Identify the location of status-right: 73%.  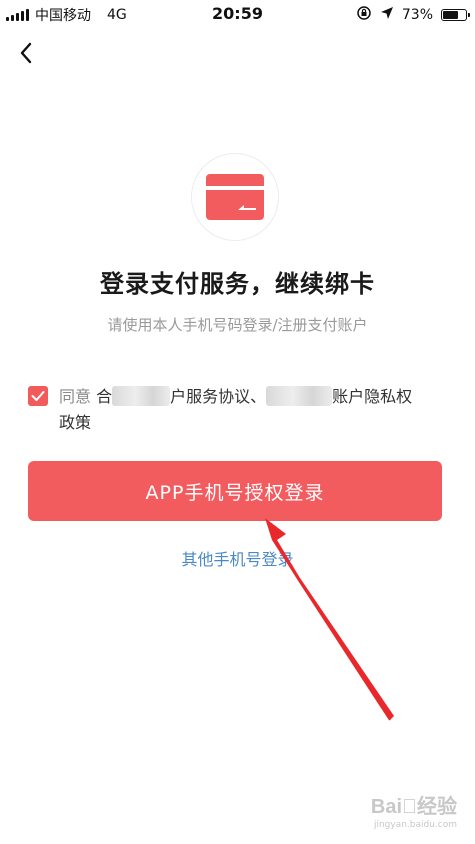
(413, 15).